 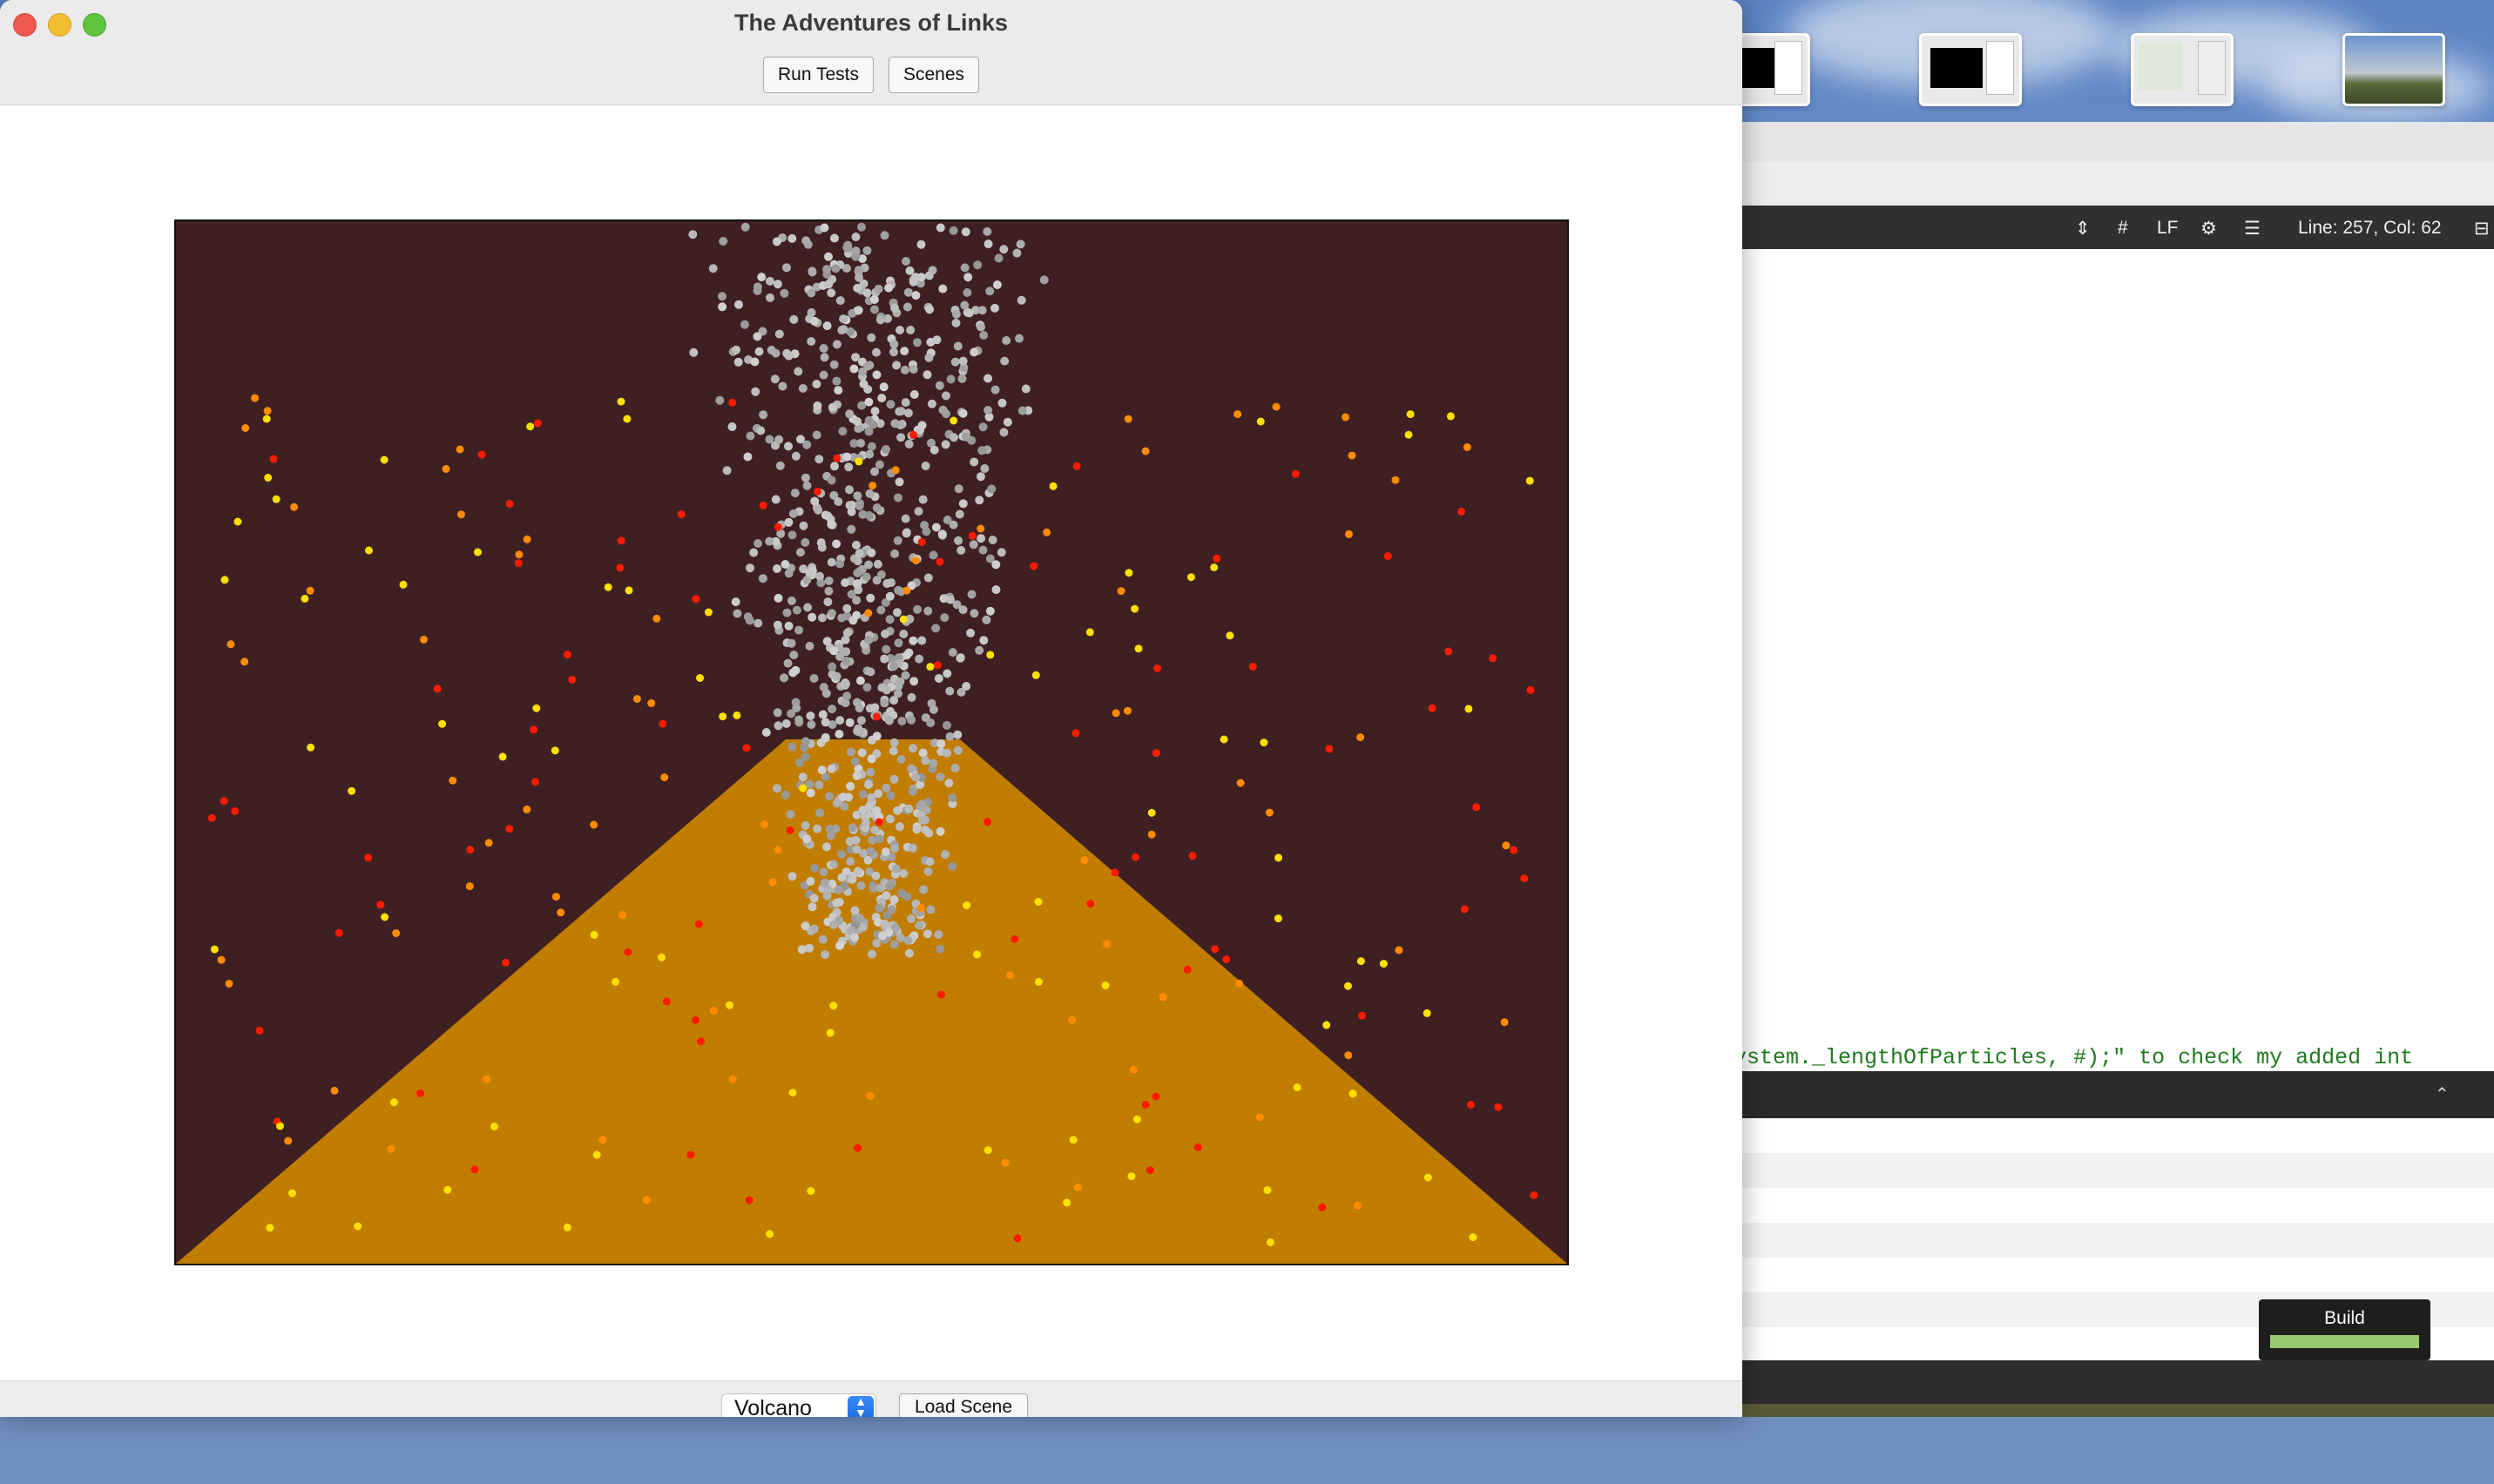 I want to click on split-view-icon: ⊟, so click(x=2482, y=228).